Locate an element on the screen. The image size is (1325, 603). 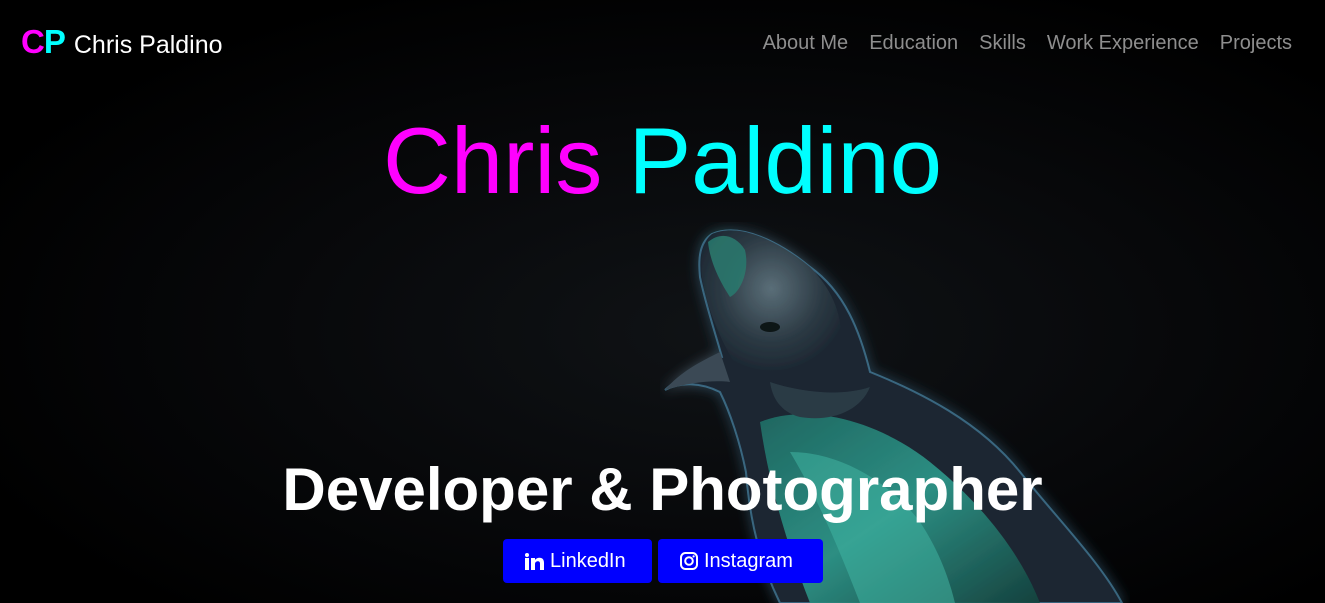
instagram-button: Instagram is located at coordinates (740, 561).